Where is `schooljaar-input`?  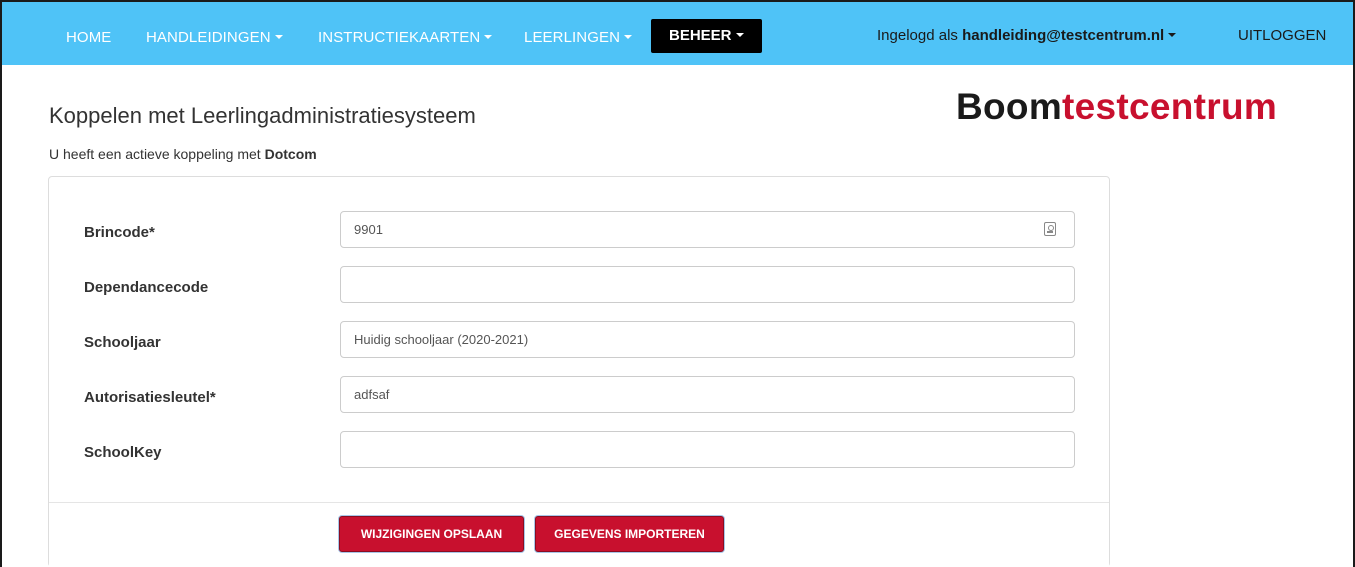
schooljaar-input is located at coordinates (707, 339).